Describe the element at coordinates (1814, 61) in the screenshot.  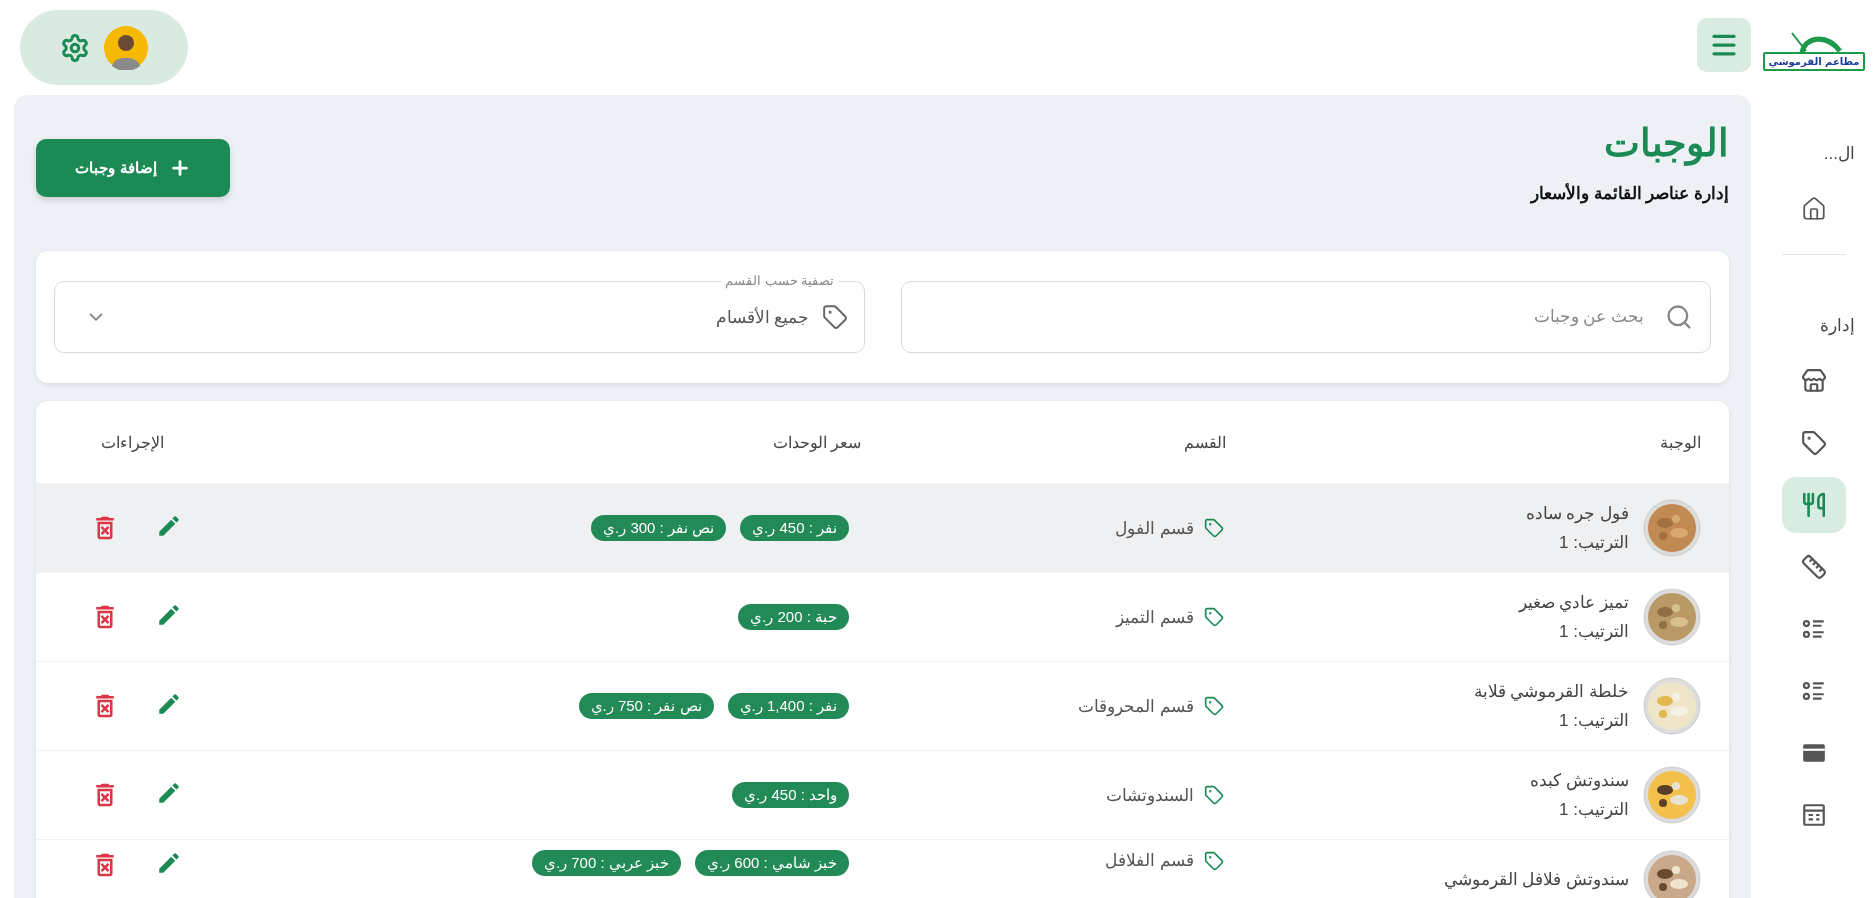
I see `logo: مطاعم القرموشي` at that location.